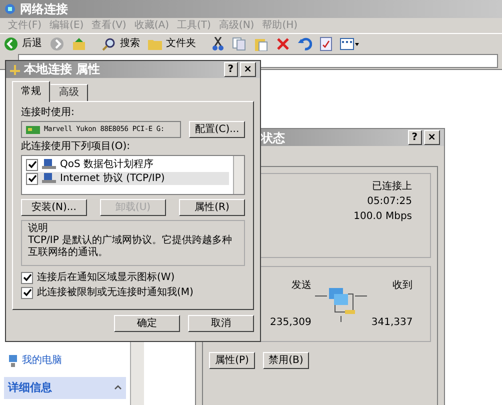  I want to click on component-label: QoS 数据包计划程序, so click(107, 164).